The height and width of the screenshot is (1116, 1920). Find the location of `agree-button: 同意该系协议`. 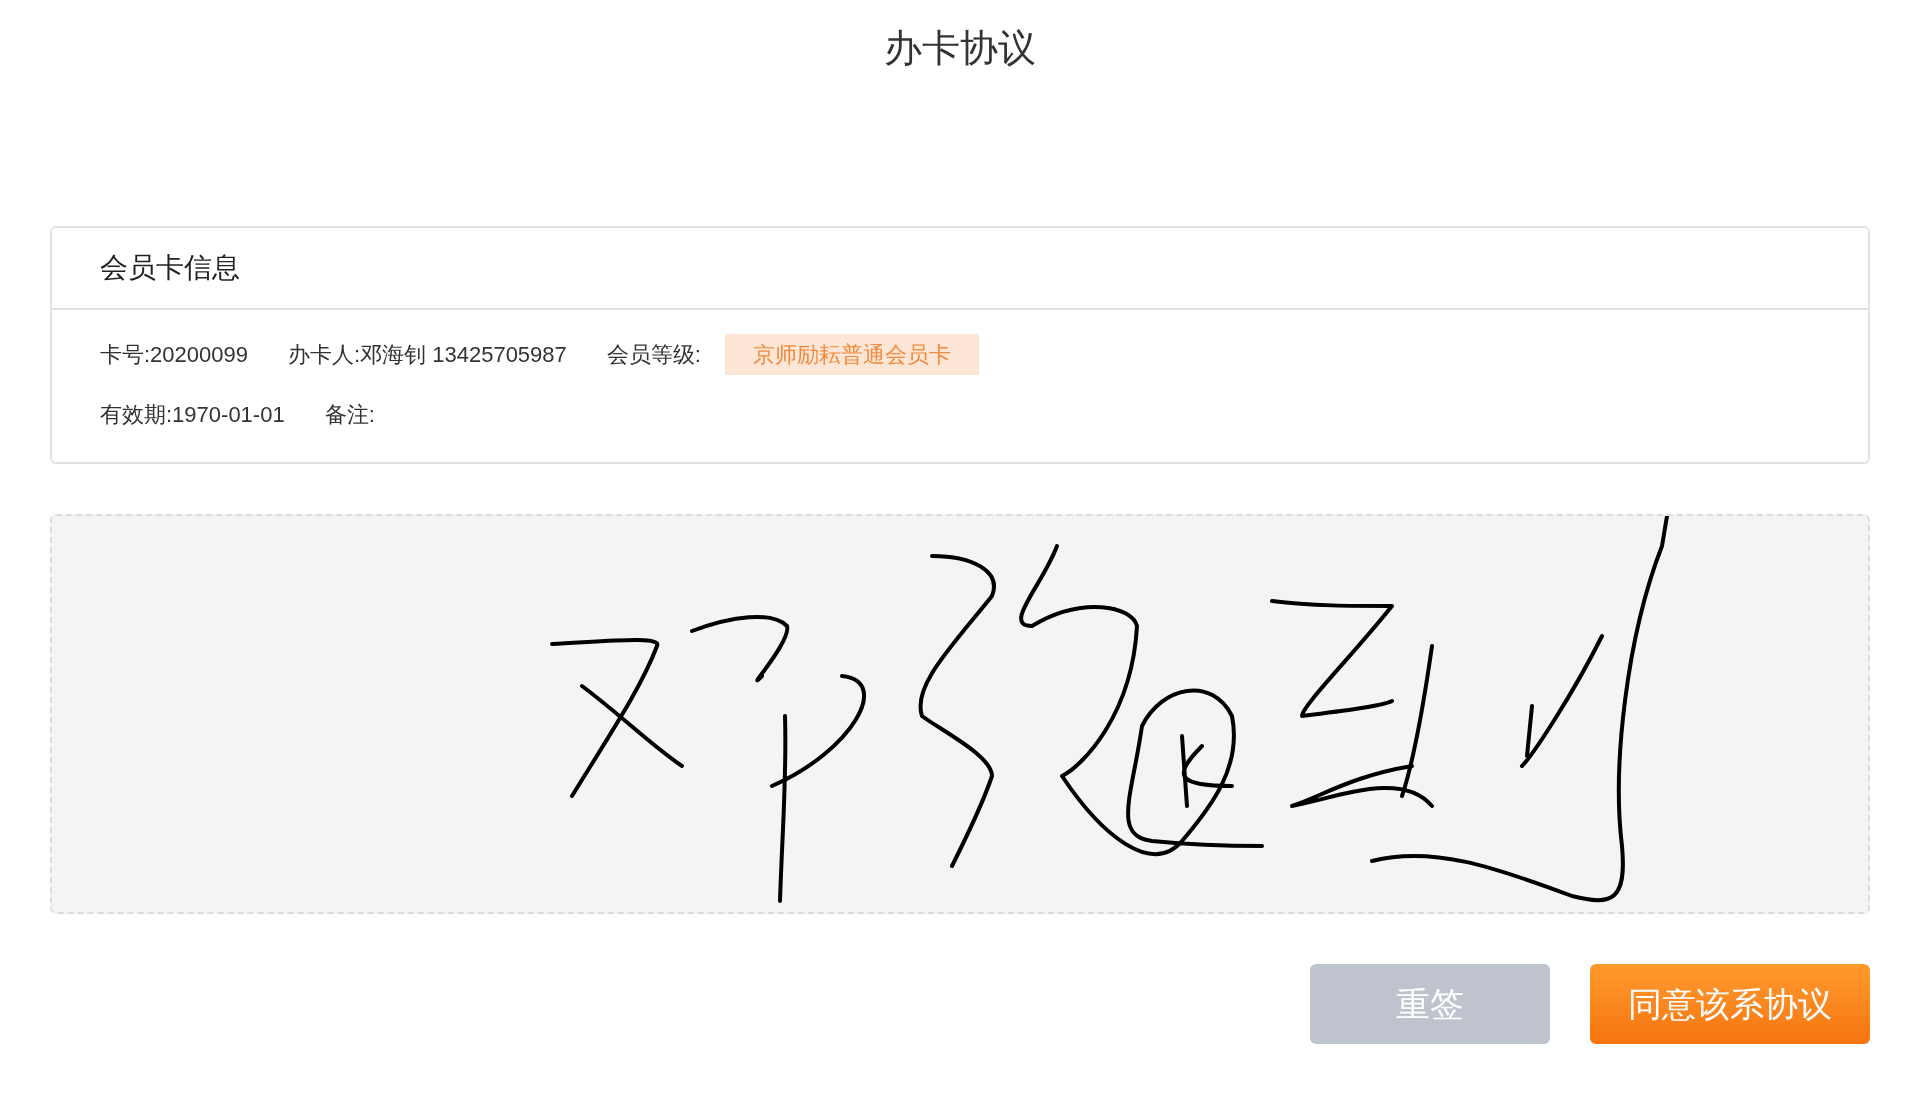

agree-button: 同意该系协议 is located at coordinates (1730, 1004).